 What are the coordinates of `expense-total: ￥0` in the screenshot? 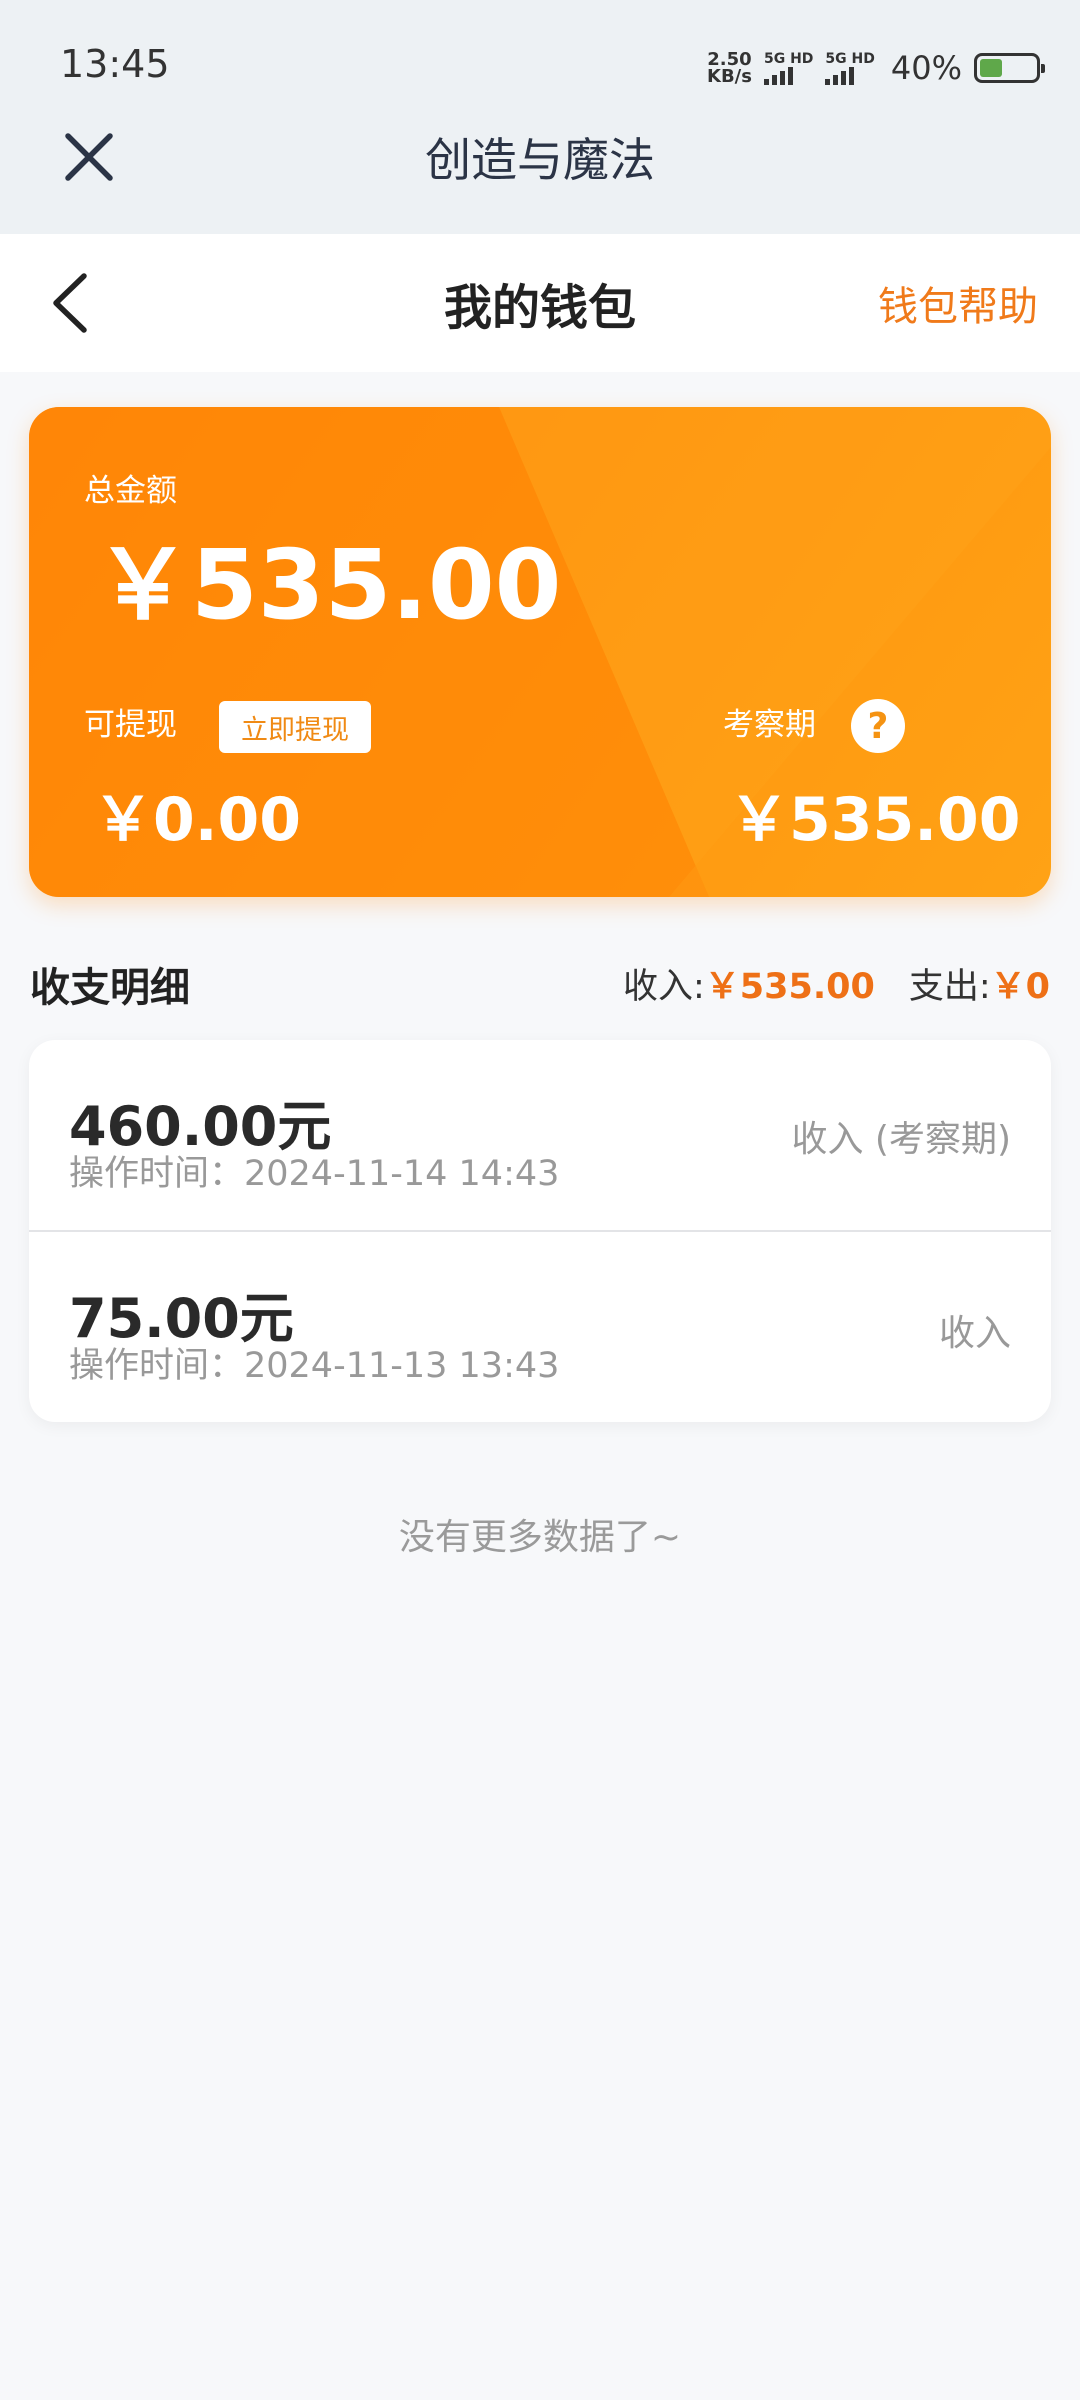 It's located at (1020, 987).